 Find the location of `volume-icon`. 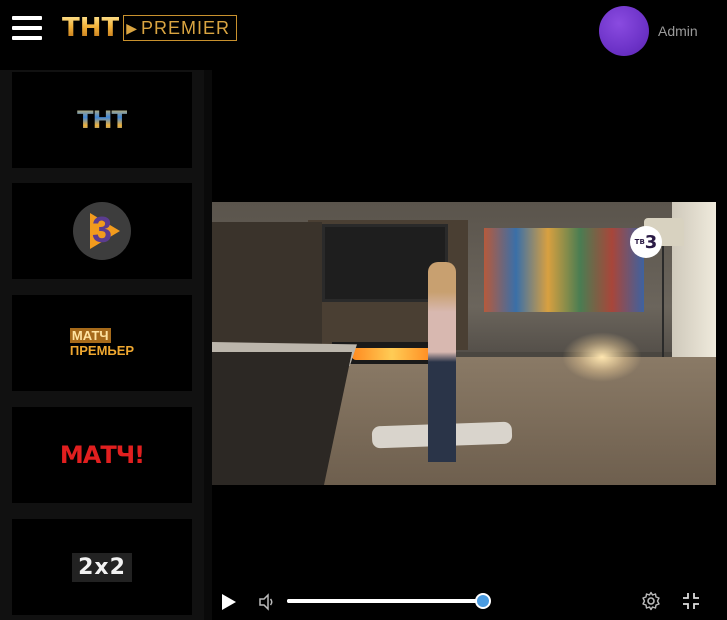

volume-icon is located at coordinates (267, 602).